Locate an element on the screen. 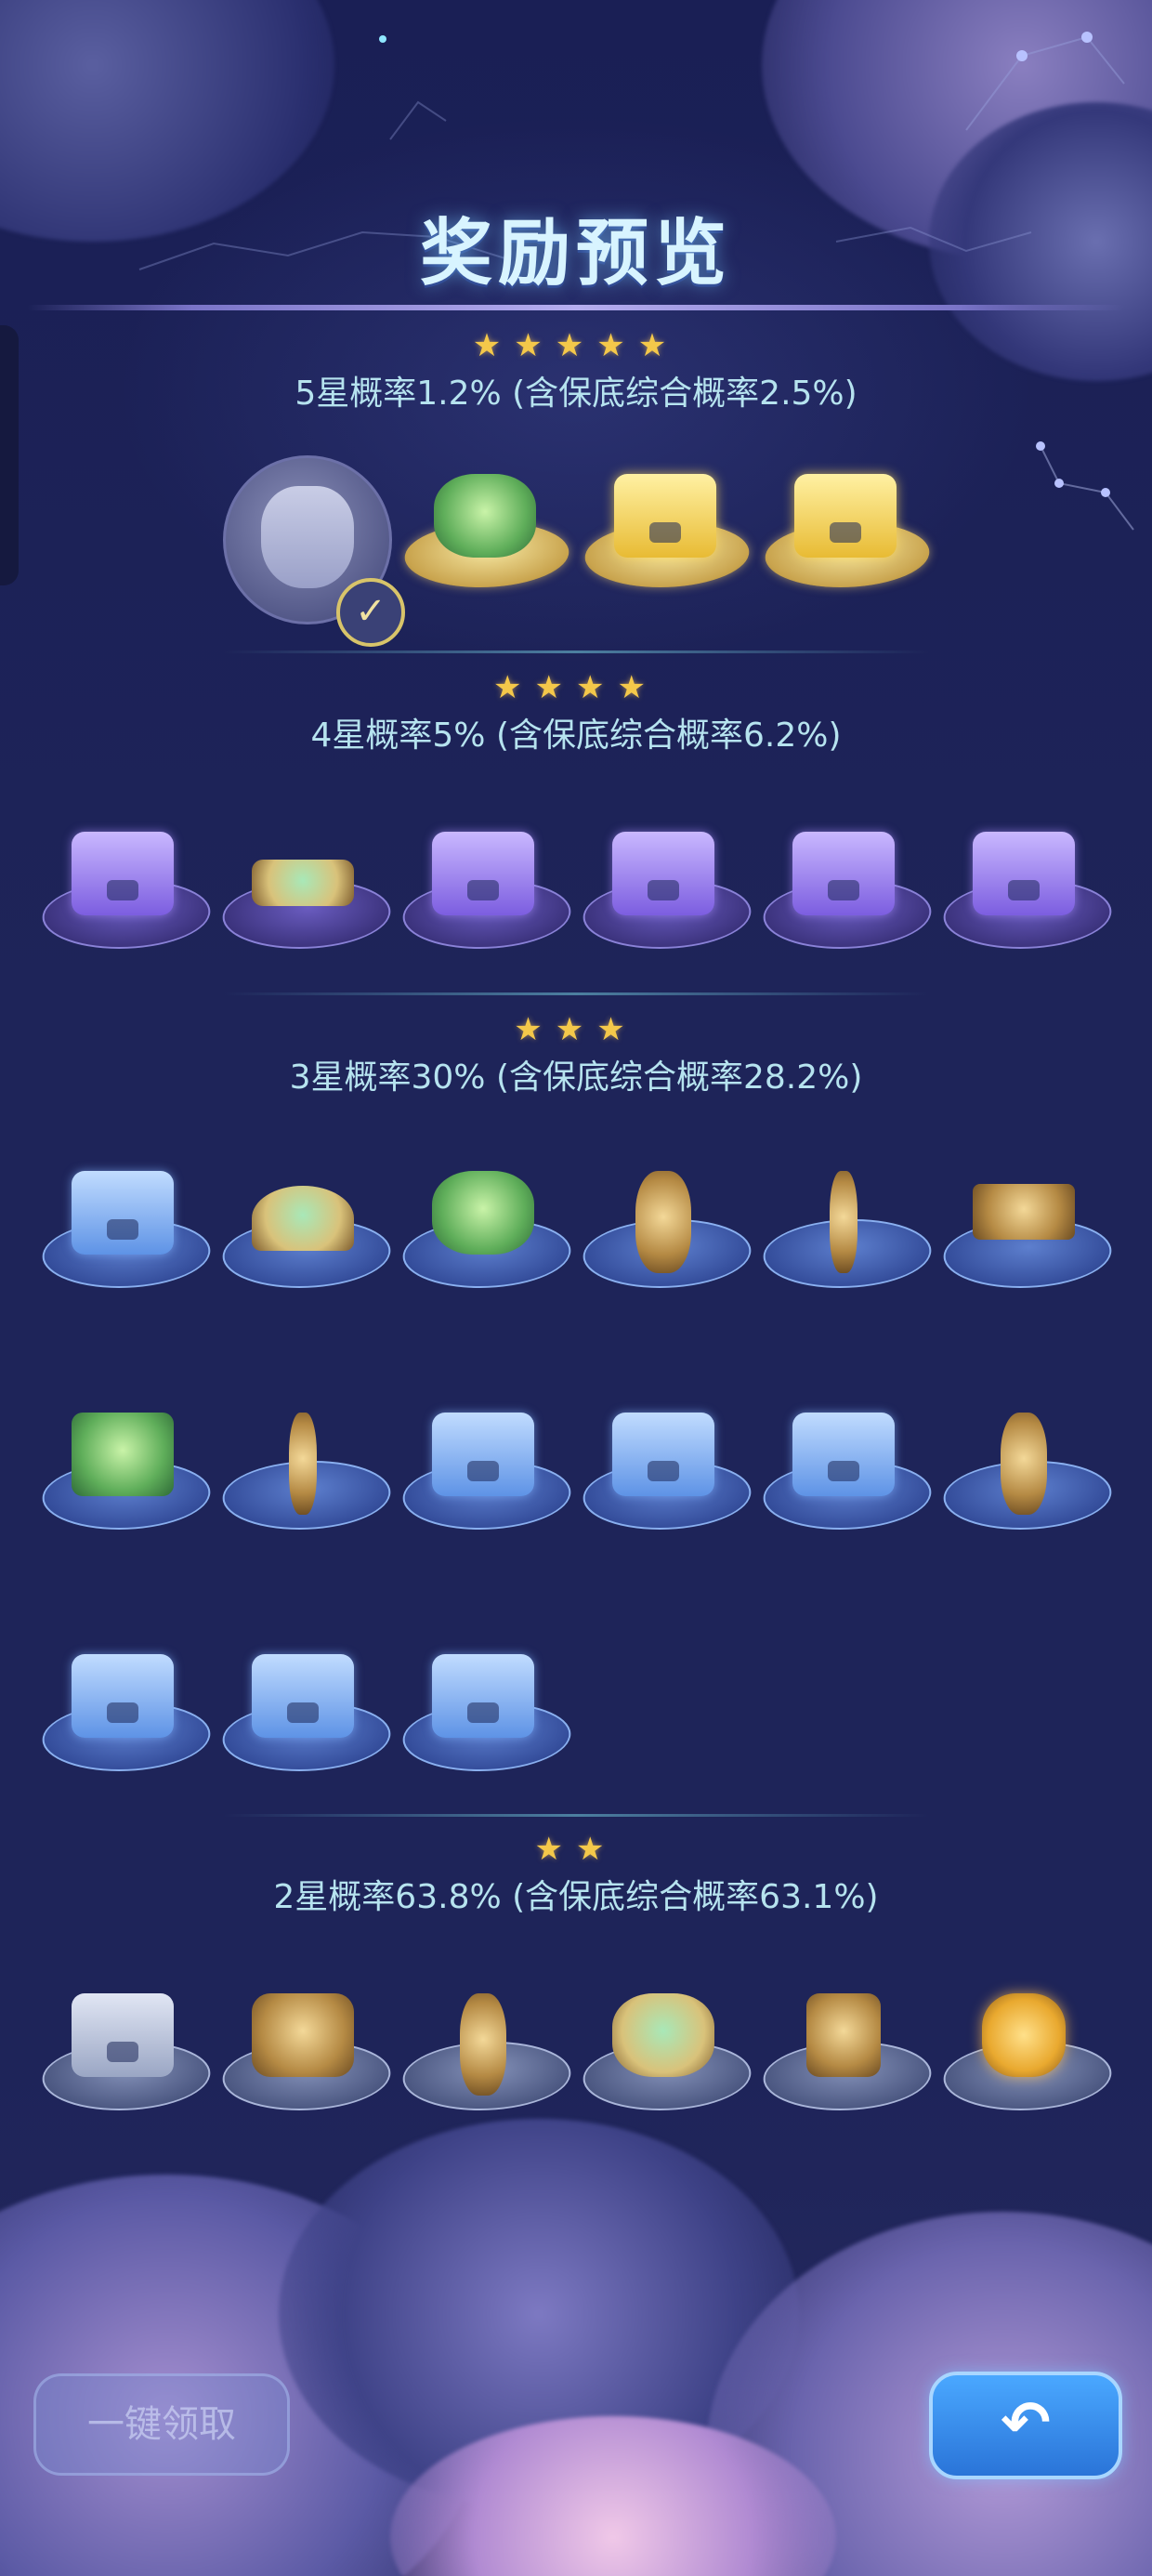 The height and width of the screenshot is (2576, 1152). cat-avatar-icon is located at coordinates (307, 537).